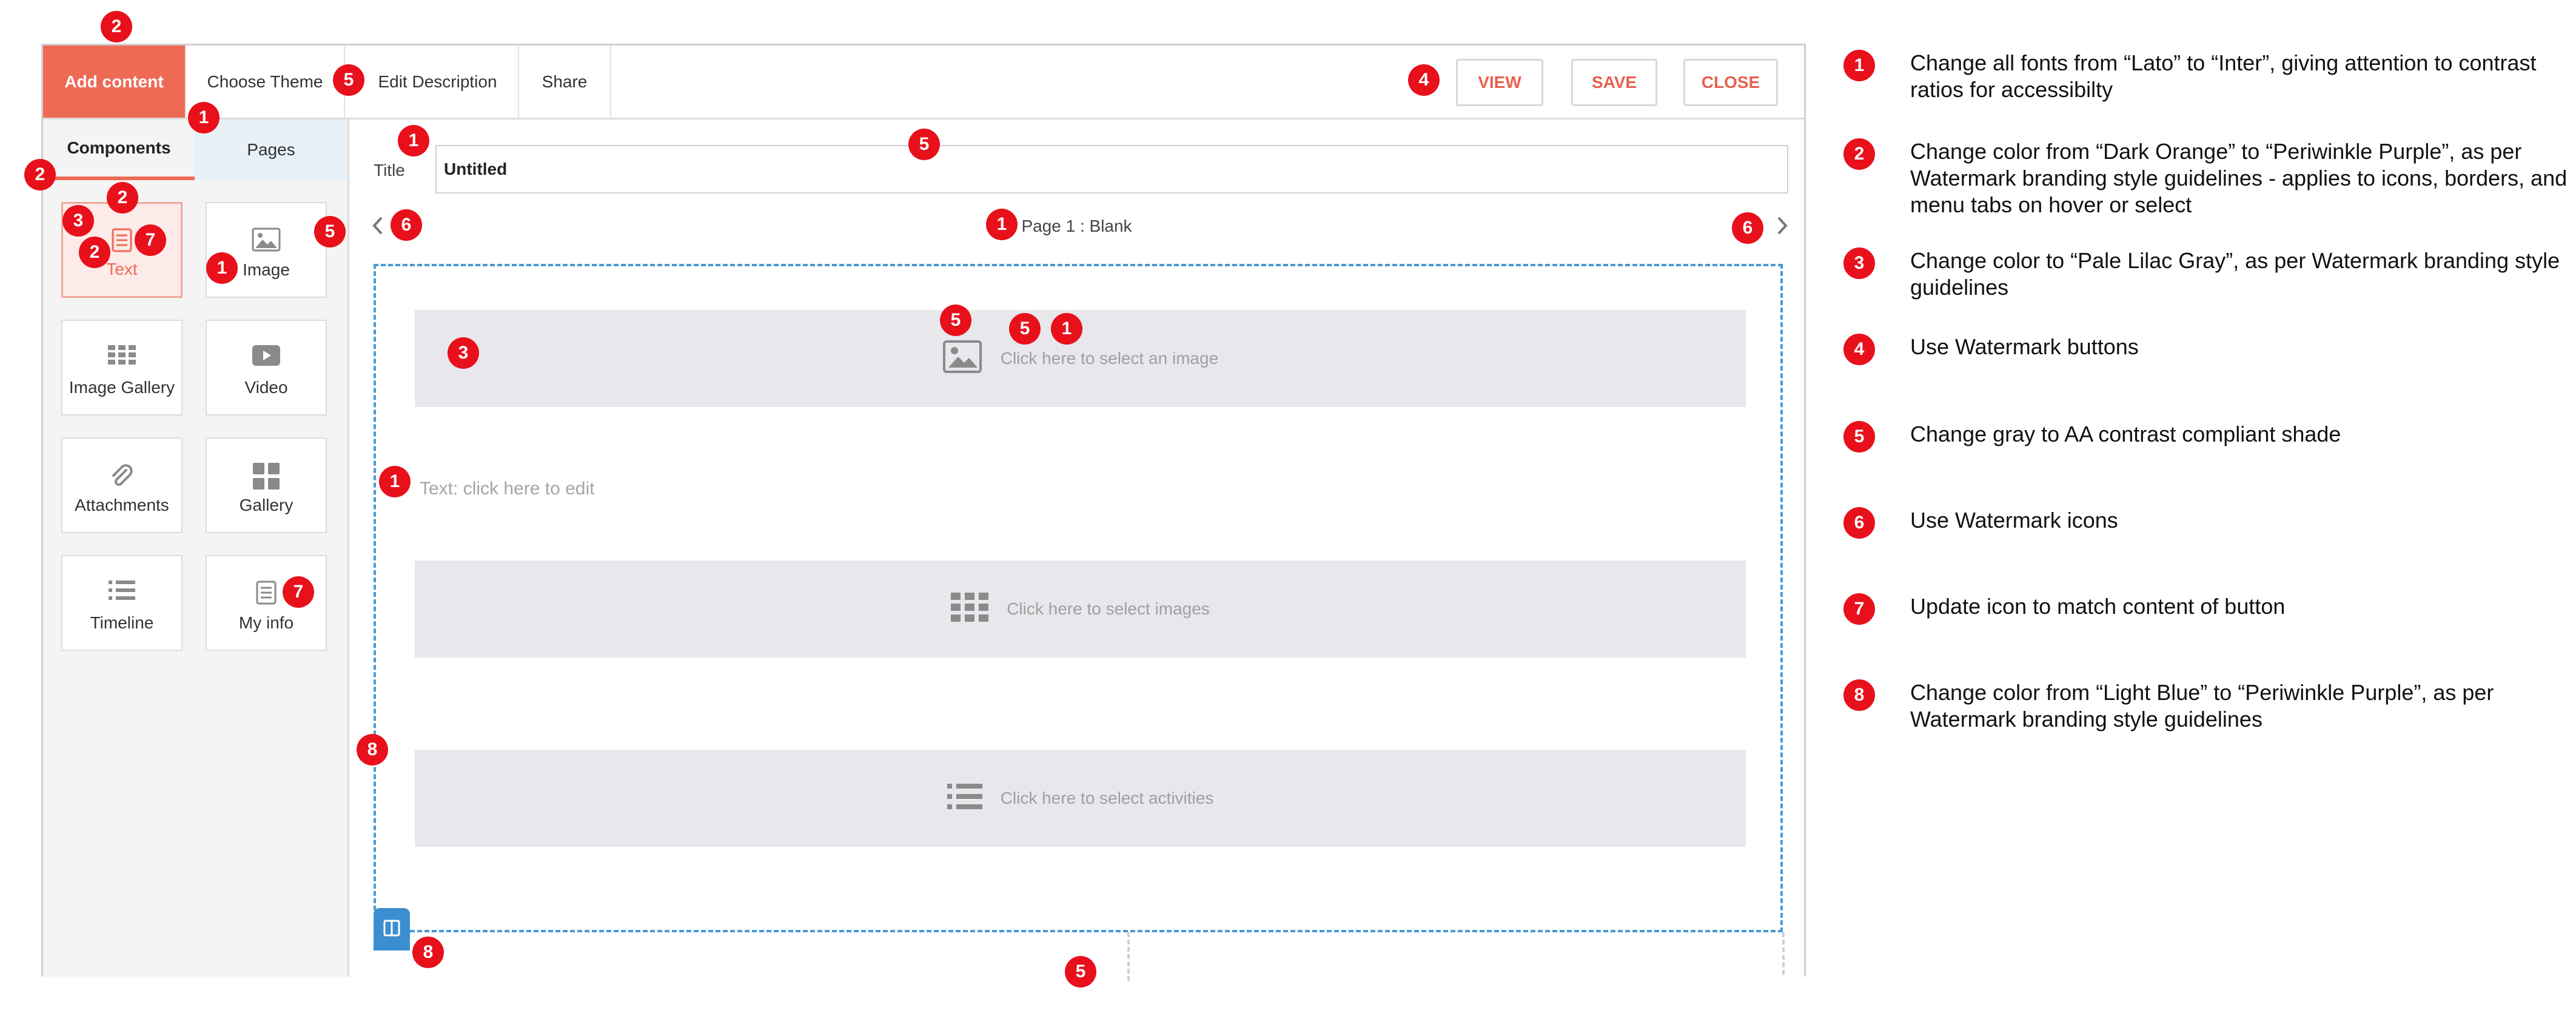 The height and width of the screenshot is (1013, 2576). What do you see at coordinates (1109, 358) in the screenshot?
I see `image-placeholder-text: Click here to select an image` at bounding box center [1109, 358].